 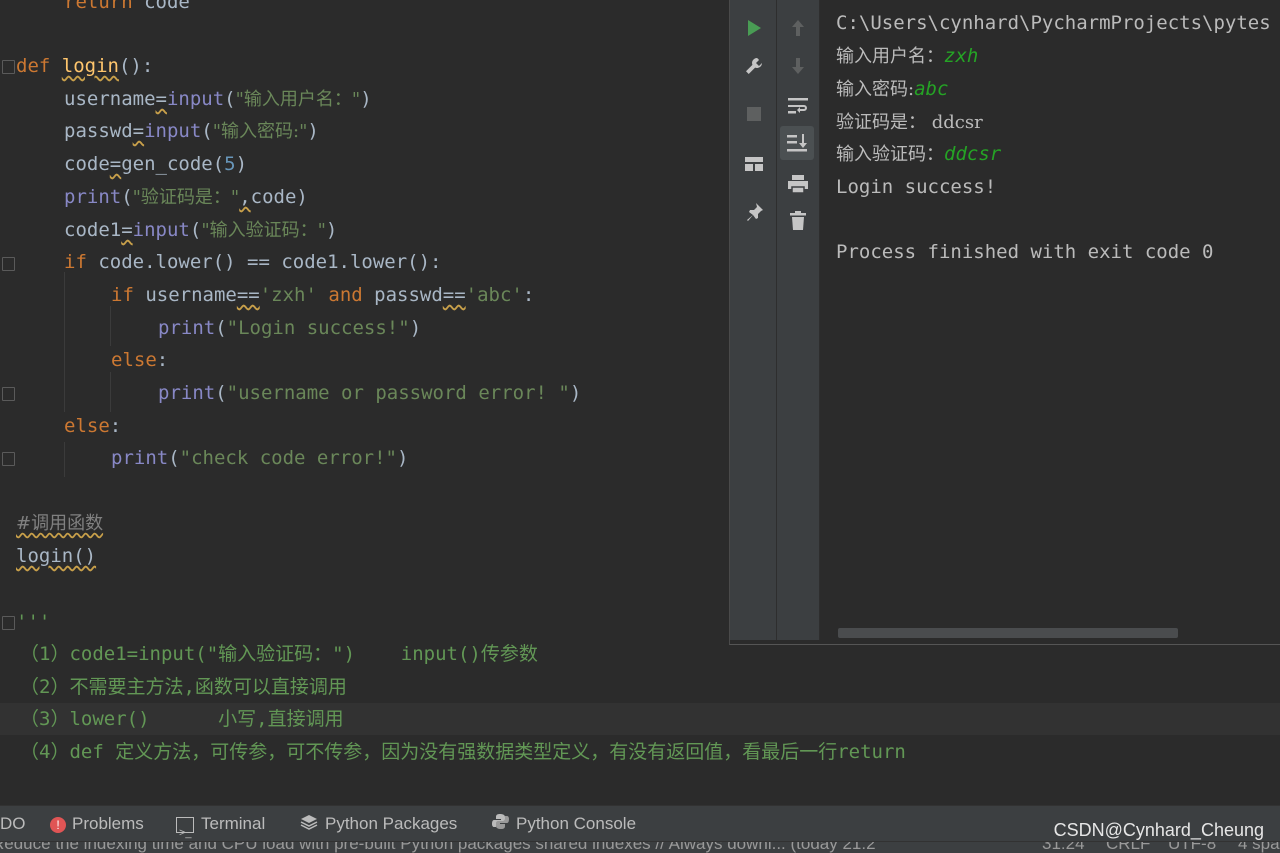 What do you see at coordinates (33, 622) in the screenshot?
I see `code-line: '''` at bounding box center [33, 622].